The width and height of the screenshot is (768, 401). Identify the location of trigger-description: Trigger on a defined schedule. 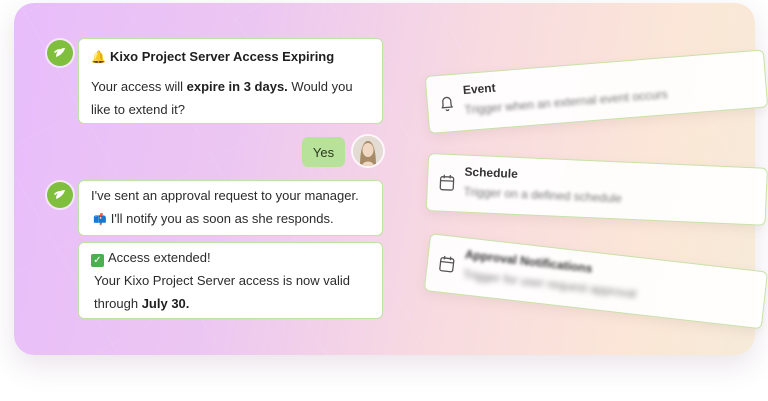
(543, 195).